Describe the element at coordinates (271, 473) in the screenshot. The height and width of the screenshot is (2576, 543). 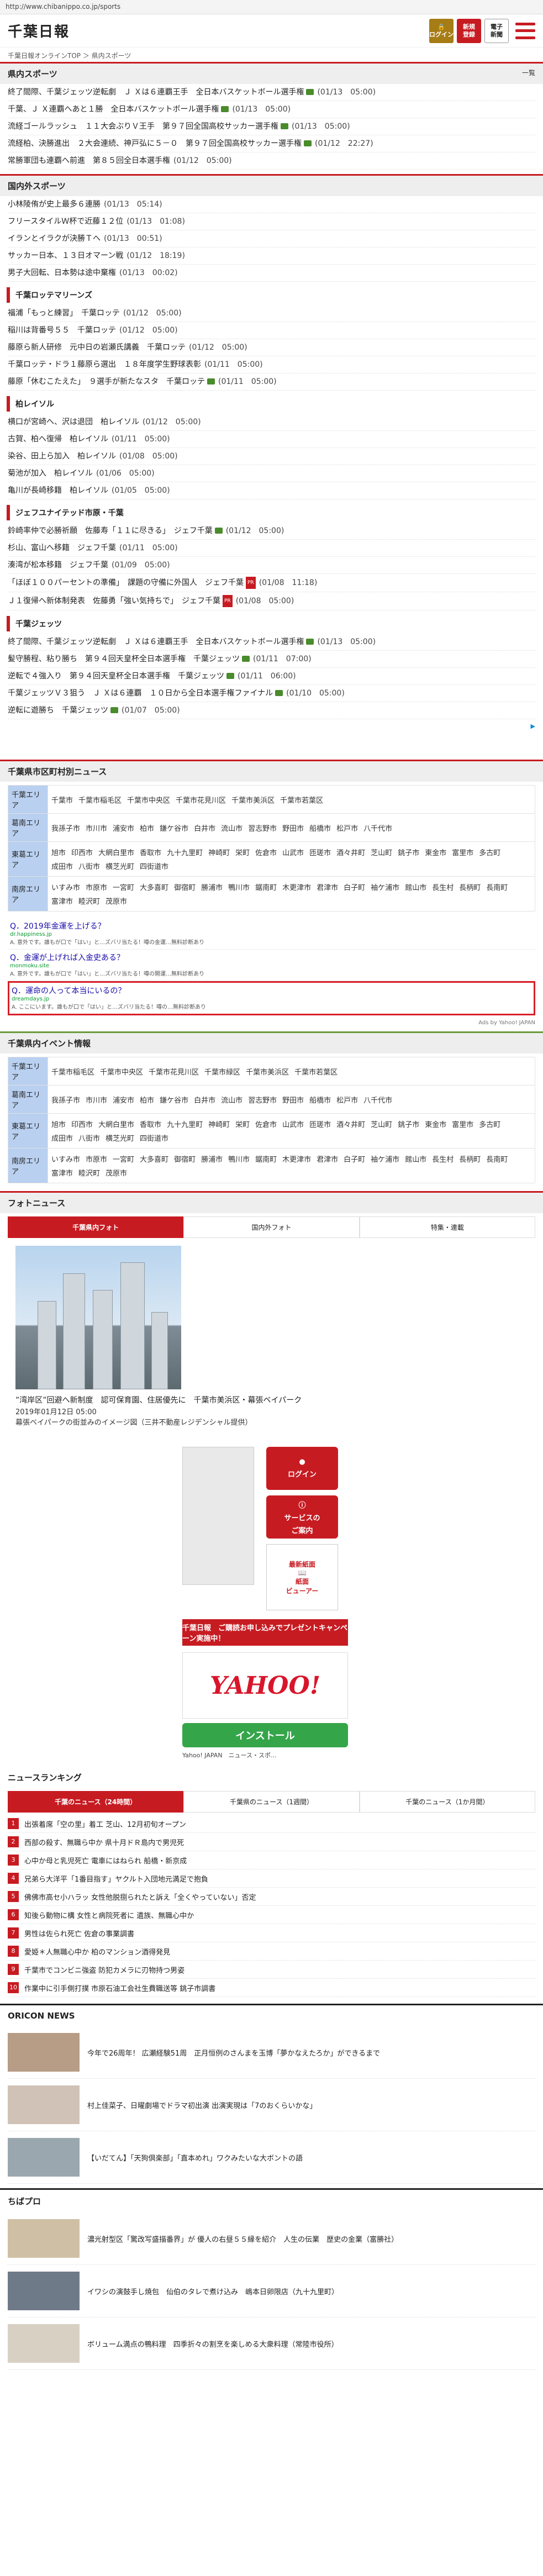
I see `news-item: 菊池が加入 柏レイソル (01/06 05:00)` at that location.